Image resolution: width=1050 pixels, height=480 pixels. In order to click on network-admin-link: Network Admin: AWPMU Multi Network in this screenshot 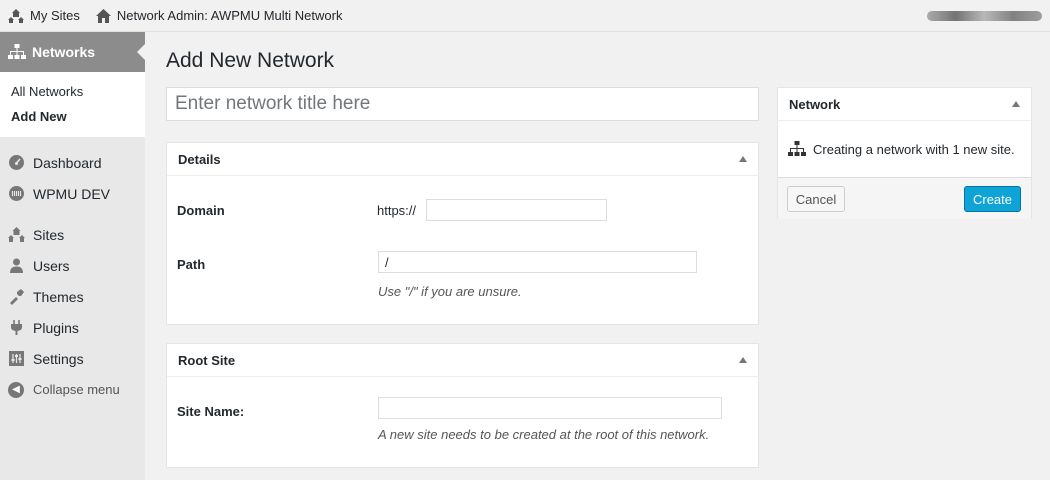, I will do `click(219, 16)`.